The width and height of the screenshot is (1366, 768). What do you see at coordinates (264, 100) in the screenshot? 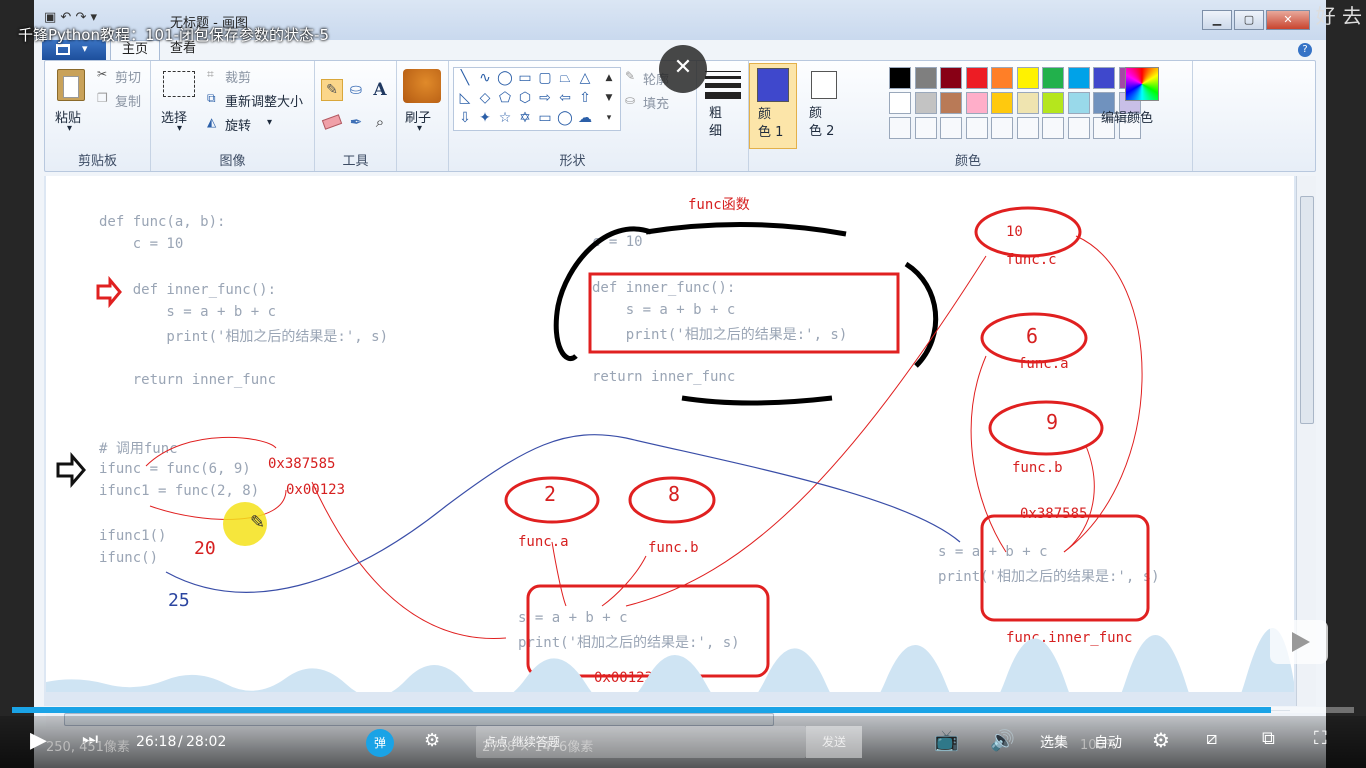
I see `resize-button: 重新调整大小` at bounding box center [264, 100].